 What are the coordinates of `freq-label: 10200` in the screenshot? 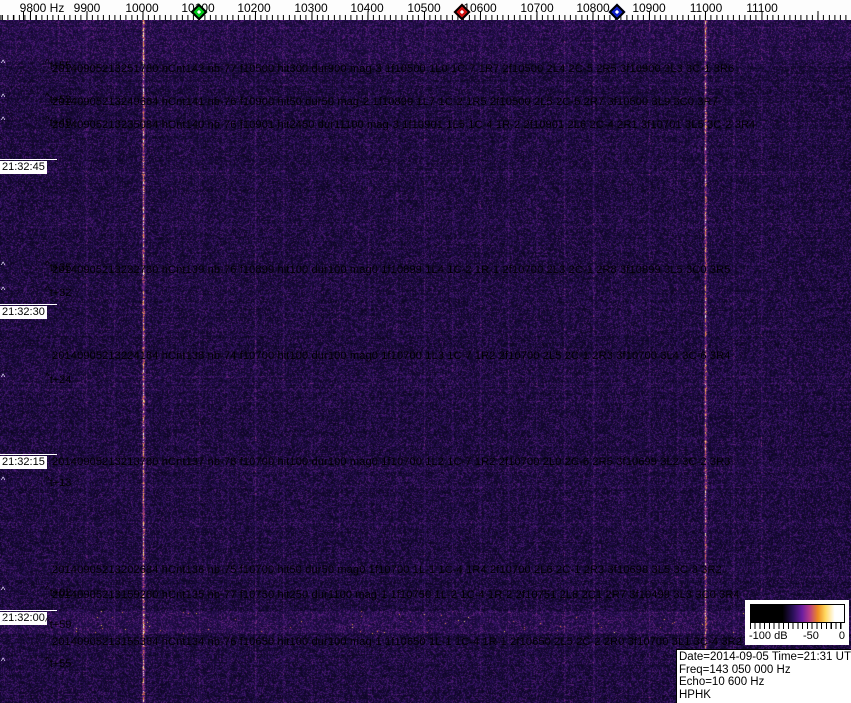 It's located at (254, 8).